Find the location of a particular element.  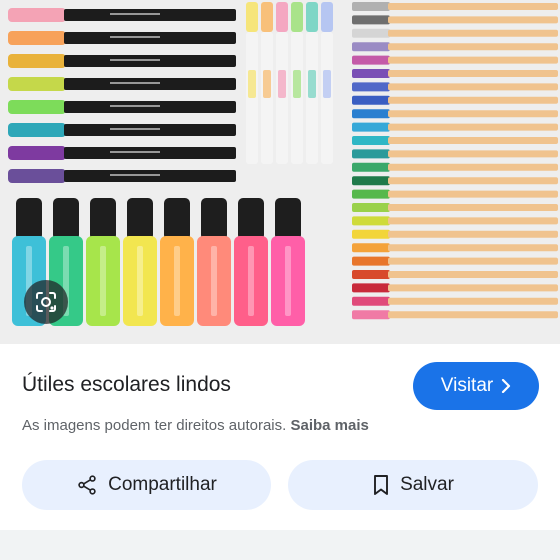

lens-search-button is located at coordinates (46, 302).